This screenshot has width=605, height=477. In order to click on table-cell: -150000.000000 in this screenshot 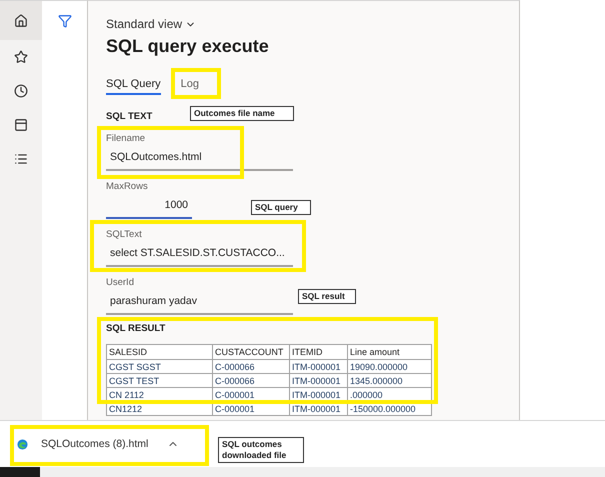, I will do `click(390, 409)`.